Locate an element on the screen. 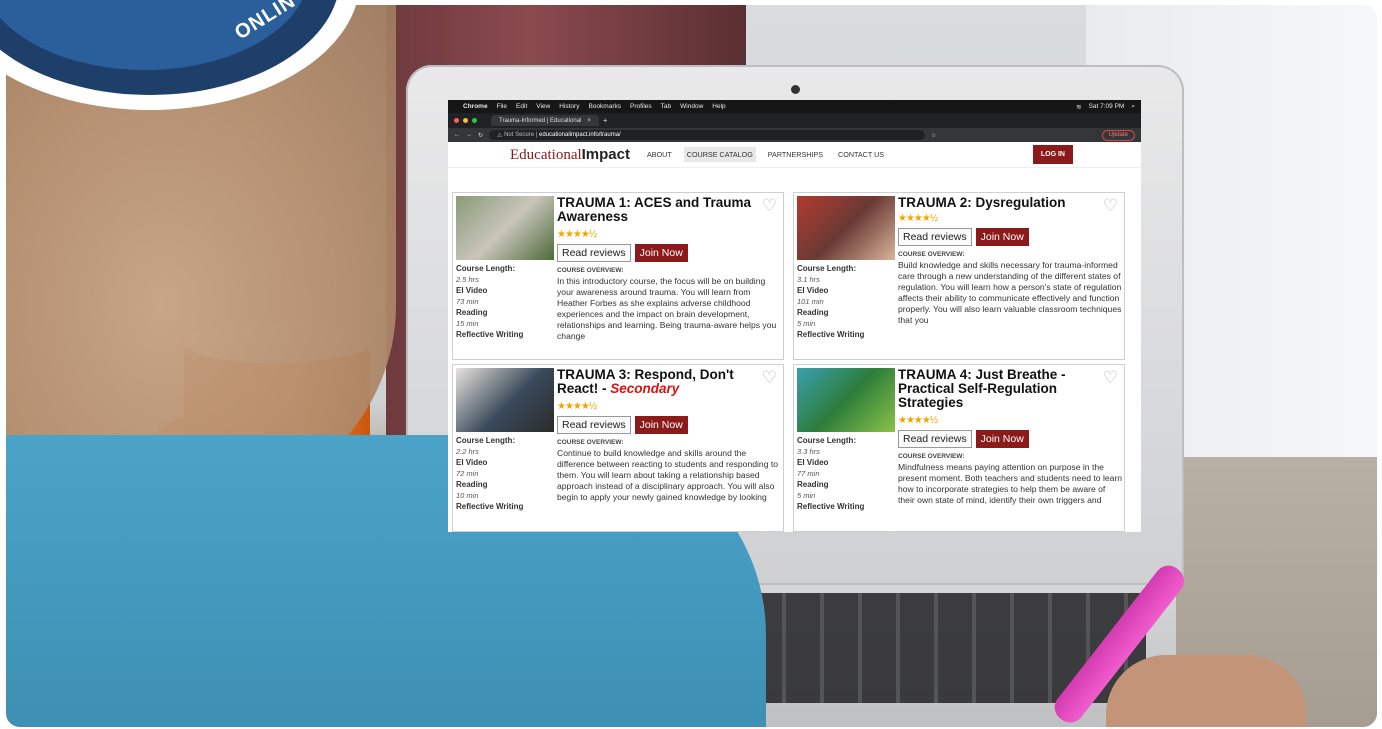  url-prefix: Not Secure is located at coordinates (519, 135).